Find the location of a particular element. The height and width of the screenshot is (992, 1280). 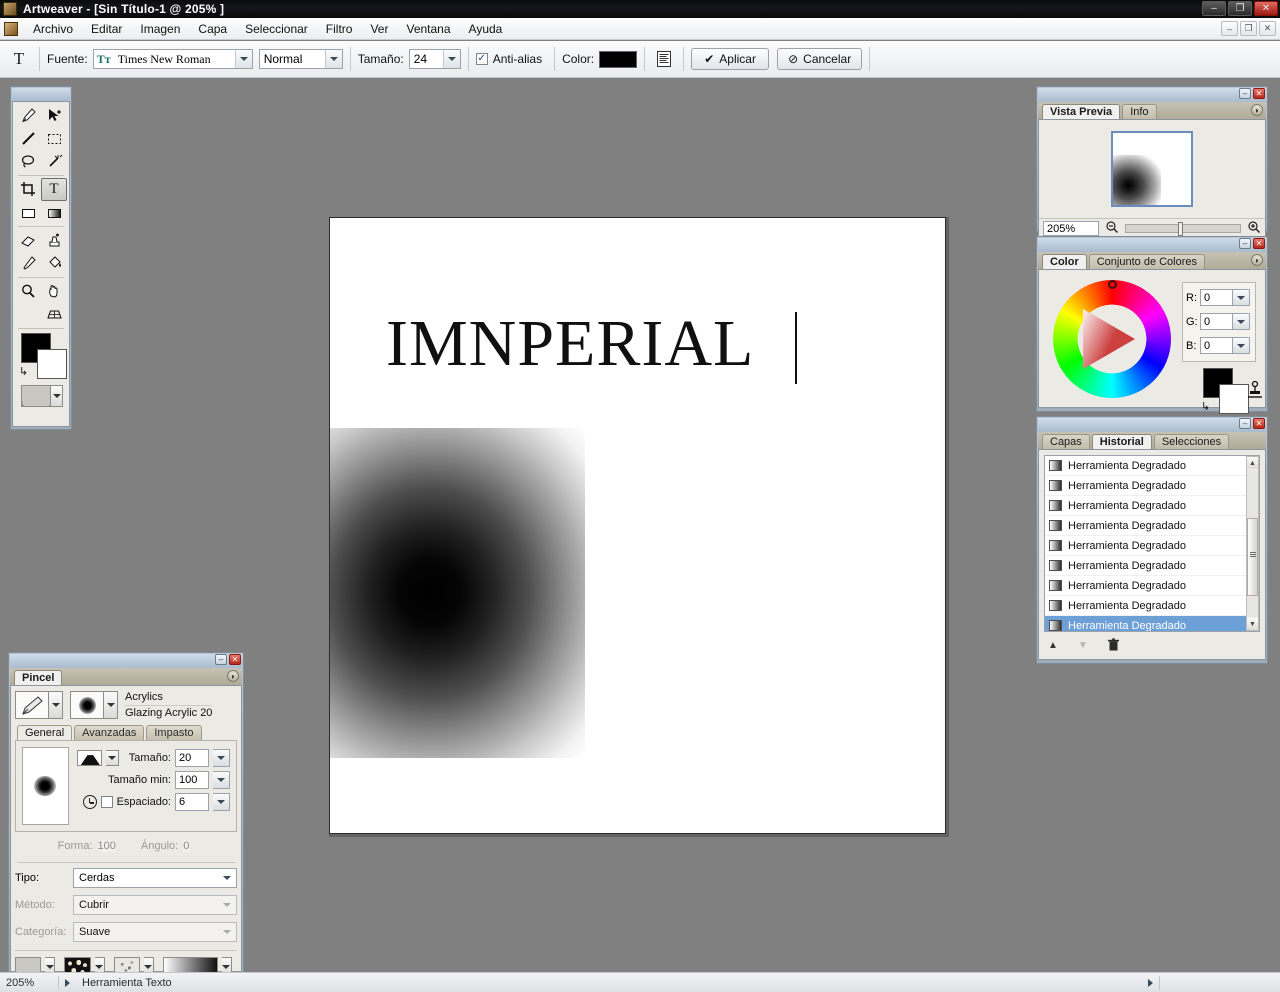

menu-item-ventana: Ventana is located at coordinates (428, 29).